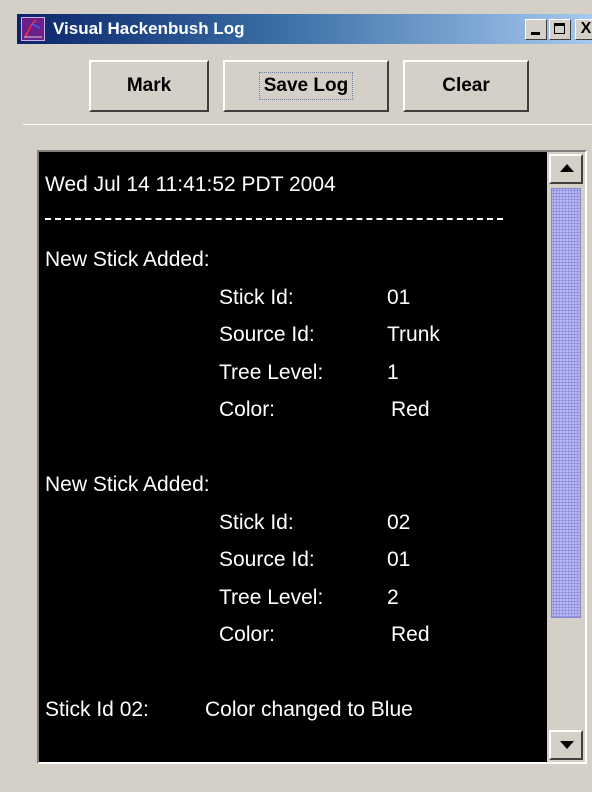 The height and width of the screenshot is (792, 592). What do you see at coordinates (190, 184) in the screenshot?
I see `log-timestamp: Wed Jul 14 11:41:52 PDT 2004` at bounding box center [190, 184].